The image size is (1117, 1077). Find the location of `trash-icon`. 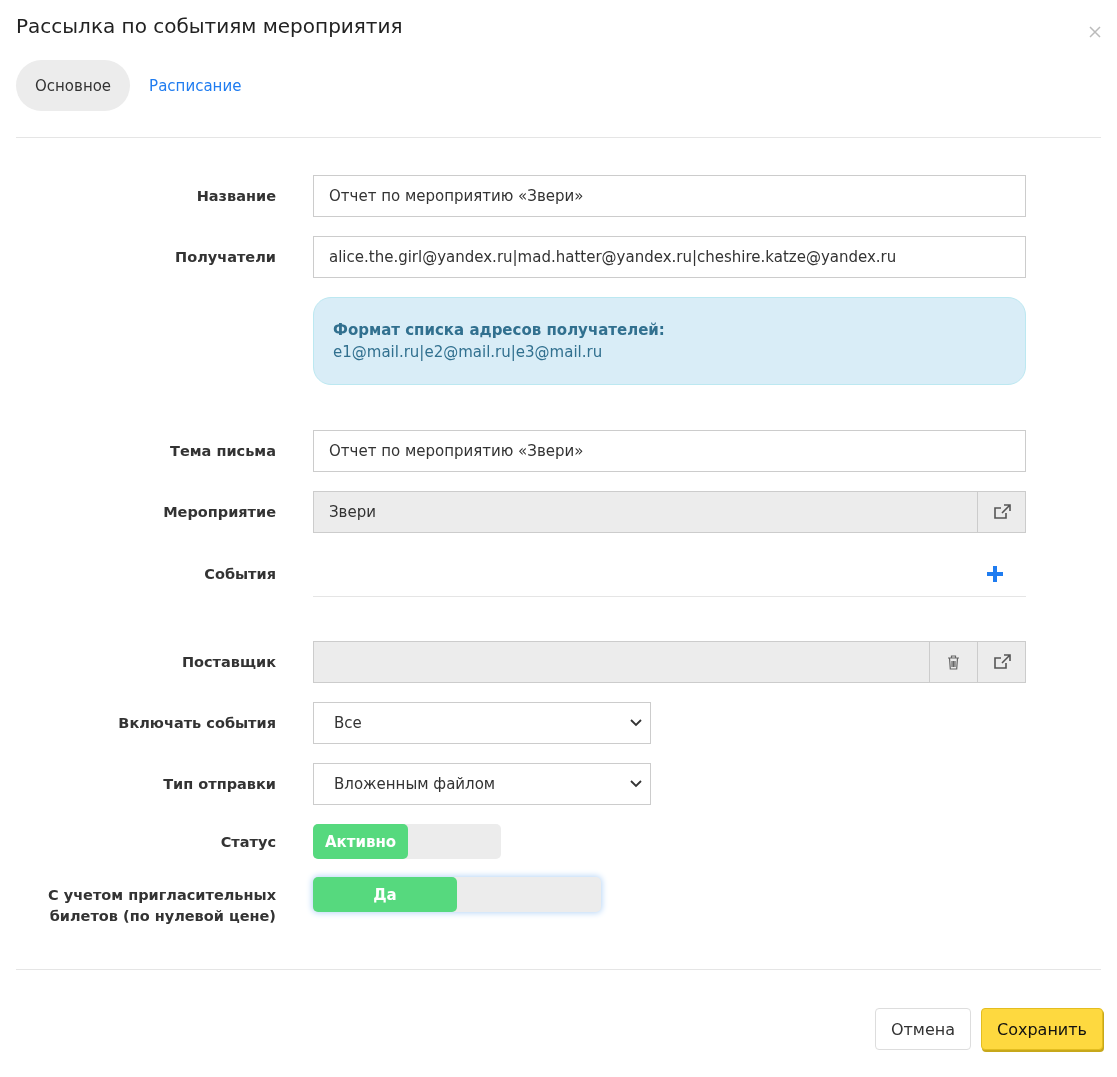

trash-icon is located at coordinates (953, 662).